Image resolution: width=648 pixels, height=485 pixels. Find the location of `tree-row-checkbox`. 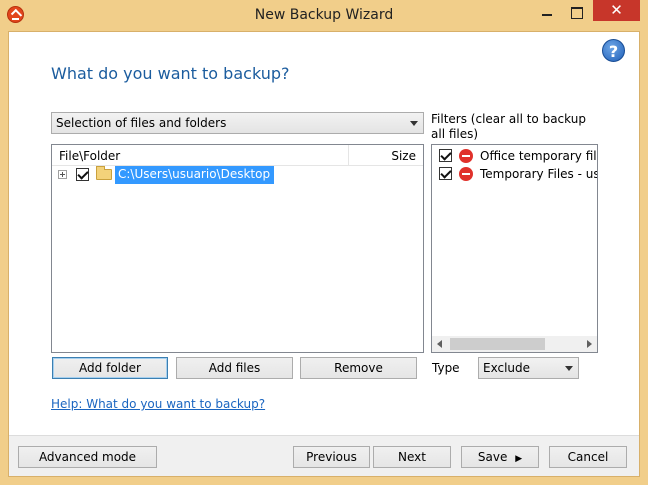

tree-row-checkbox is located at coordinates (82, 174).